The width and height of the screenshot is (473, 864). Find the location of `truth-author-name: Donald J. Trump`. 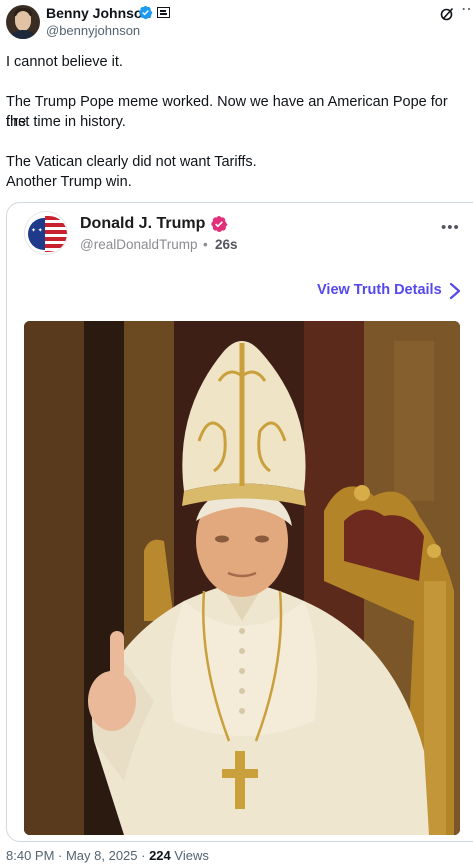

truth-author-name: Donald J. Trump is located at coordinates (142, 224).